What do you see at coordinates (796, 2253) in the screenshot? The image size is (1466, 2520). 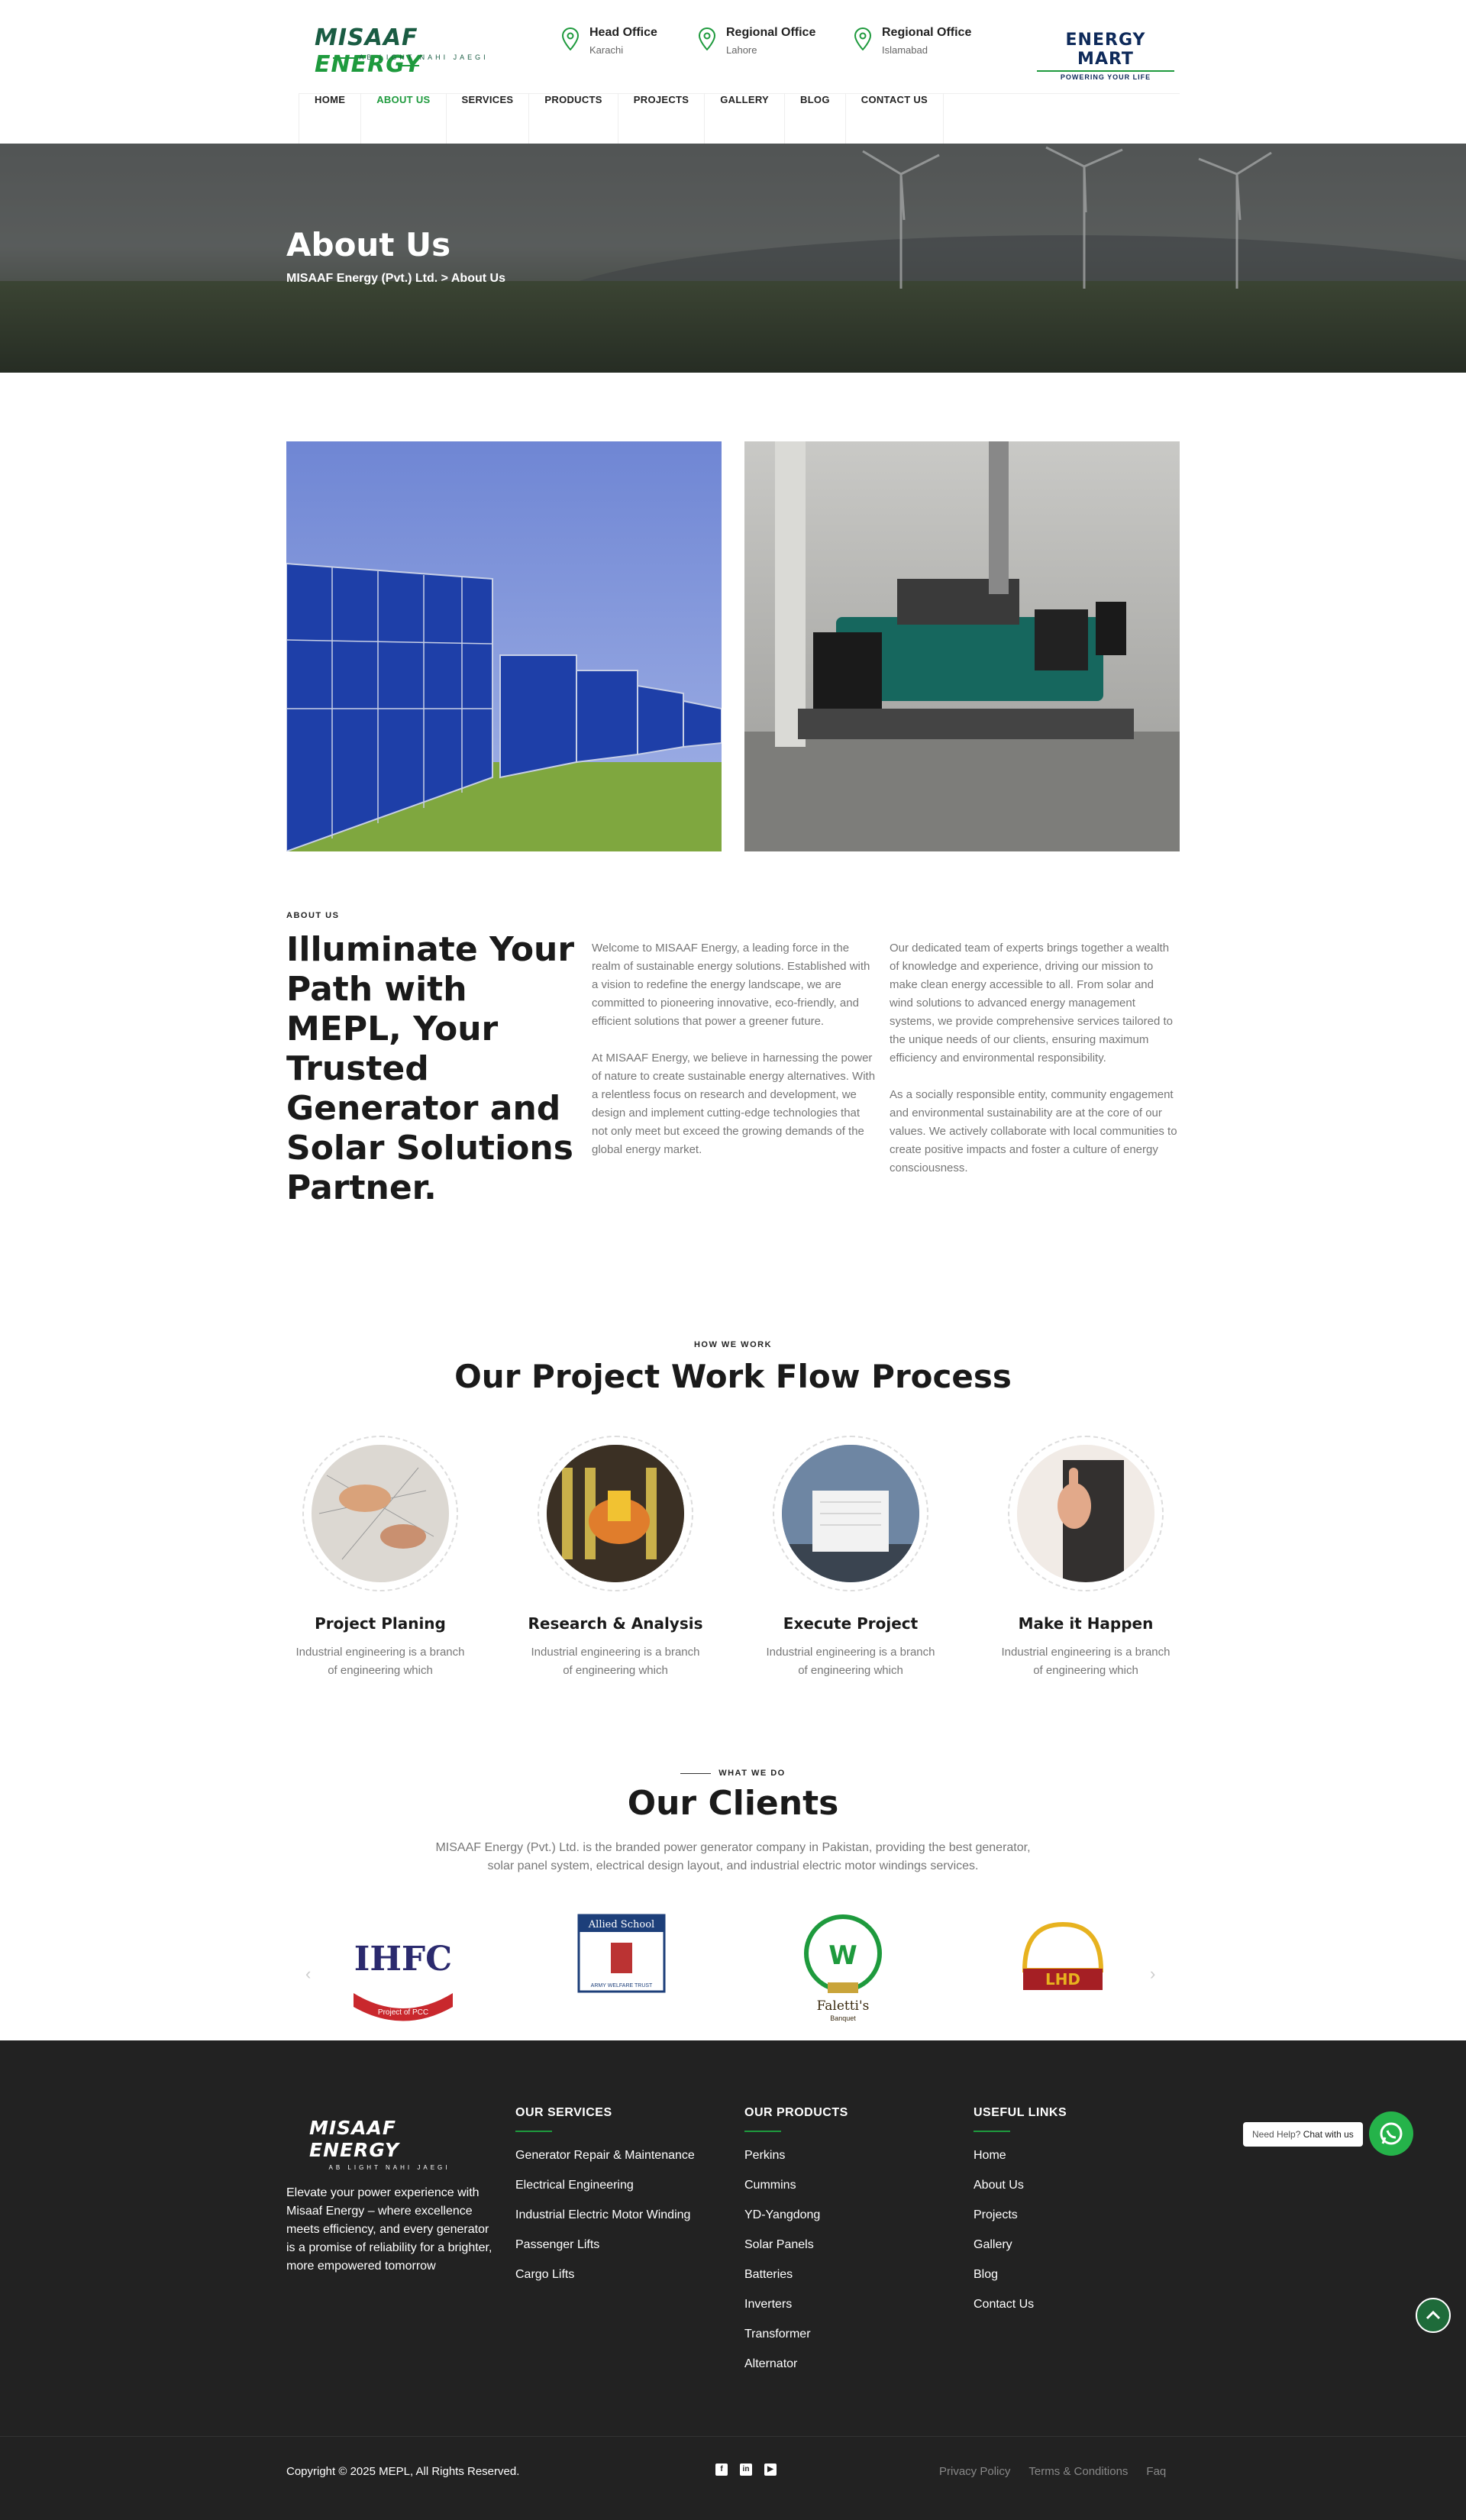 I see `footer-link: Solar Panels` at bounding box center [796, 2253].